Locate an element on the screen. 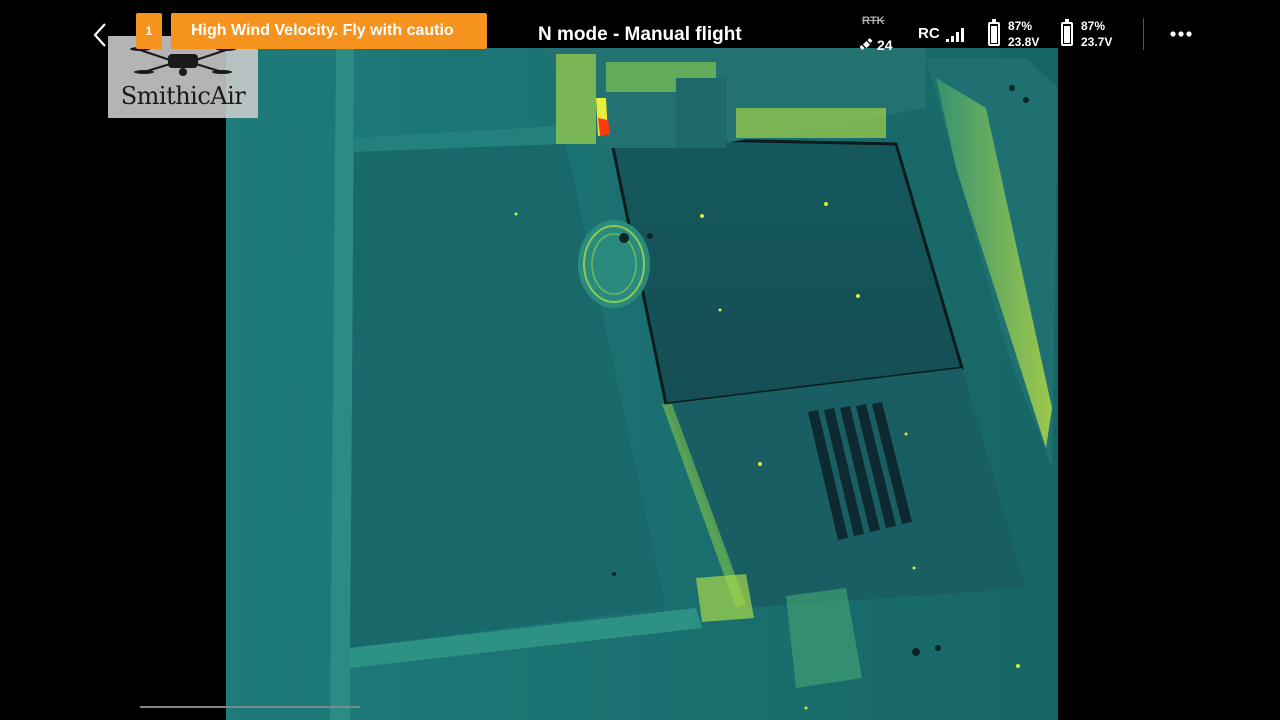 This screenshot has height=720, width=1280. more-dots-icon is located at coordinates (1181, 34).